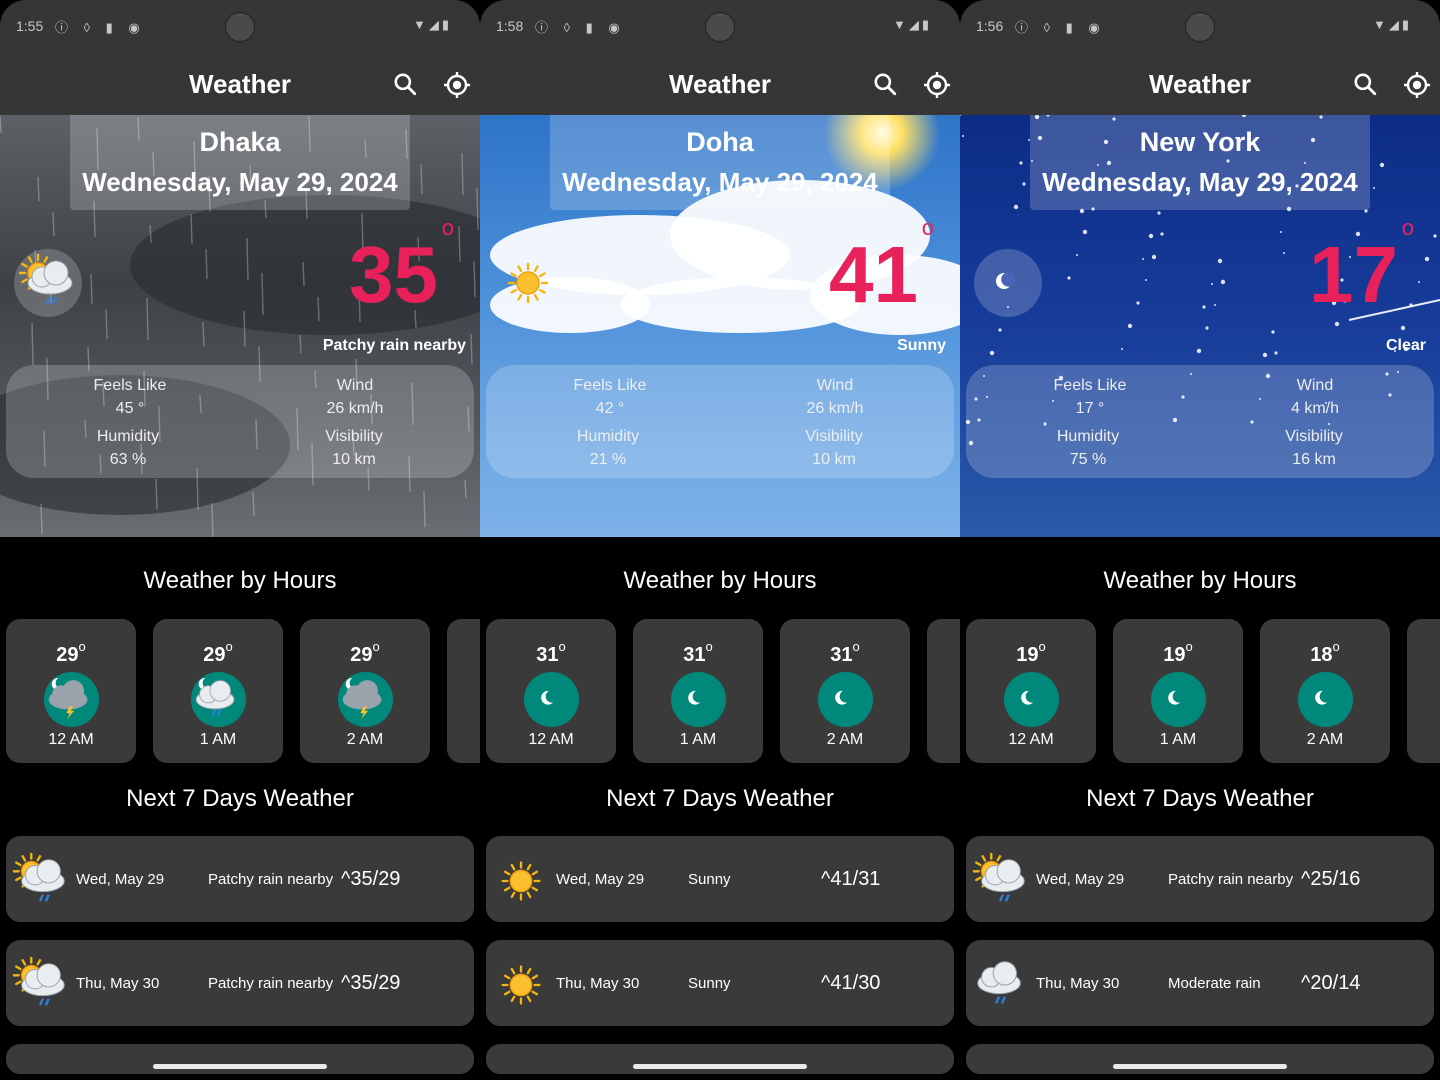 The height and width of the screenshot is (1080, 1440). What do you see at coordinates (921, 345) in the screenshot?
I see `condition-text: Sunny` at bounding box center [921, 345].